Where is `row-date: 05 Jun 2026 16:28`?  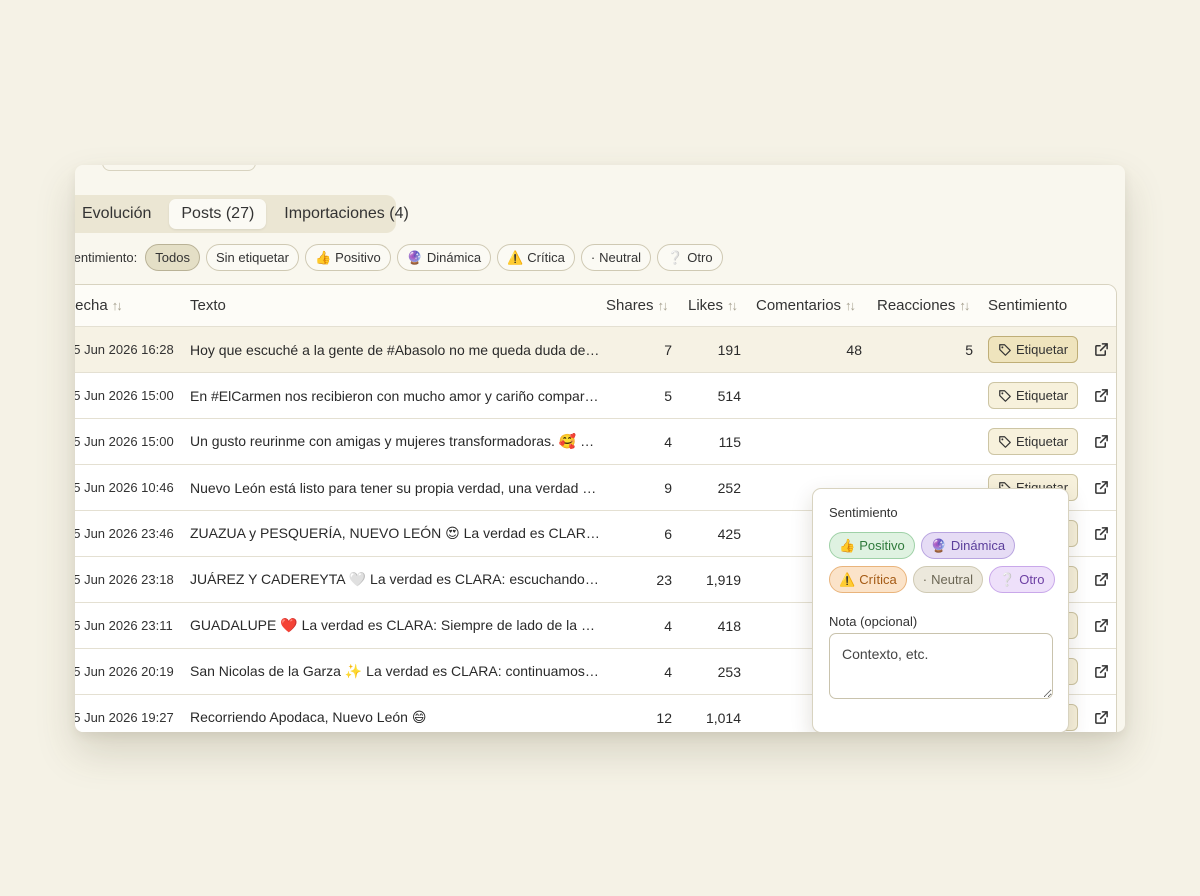 row-date: 05 Jun 2026 16:28 is located at coordinates (125, 349).